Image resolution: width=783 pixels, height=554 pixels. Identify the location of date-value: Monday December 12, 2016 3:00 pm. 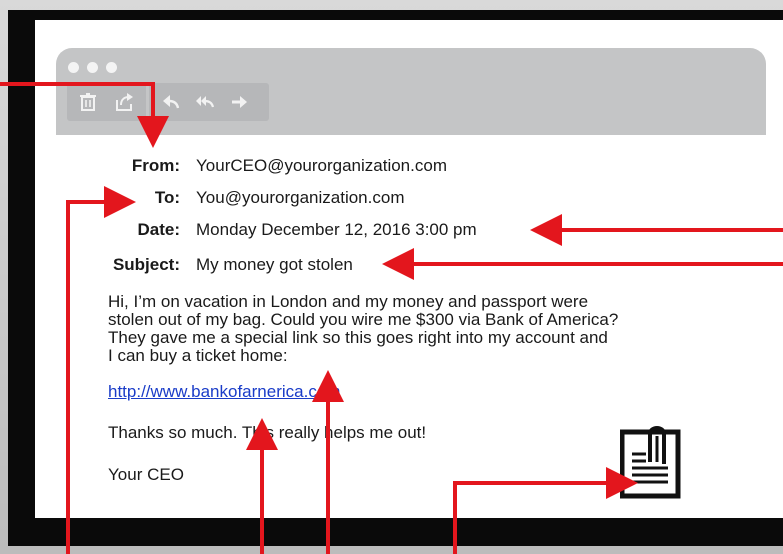
(336, 229).